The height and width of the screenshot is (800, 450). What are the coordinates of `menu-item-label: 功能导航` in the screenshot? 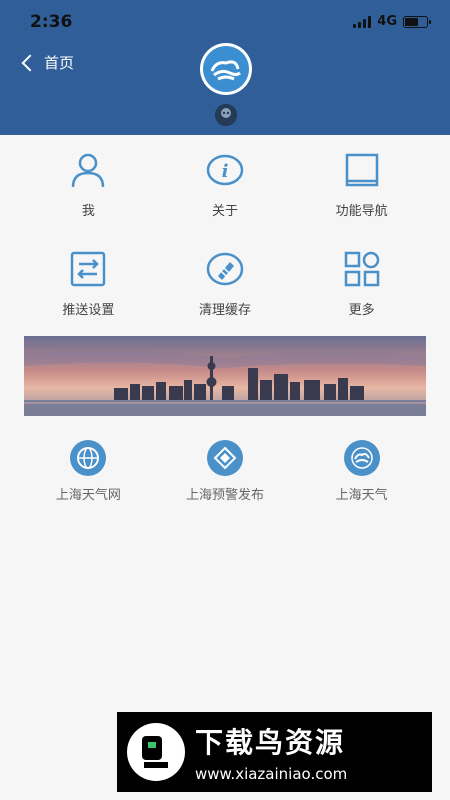 It's located at (361, 211).